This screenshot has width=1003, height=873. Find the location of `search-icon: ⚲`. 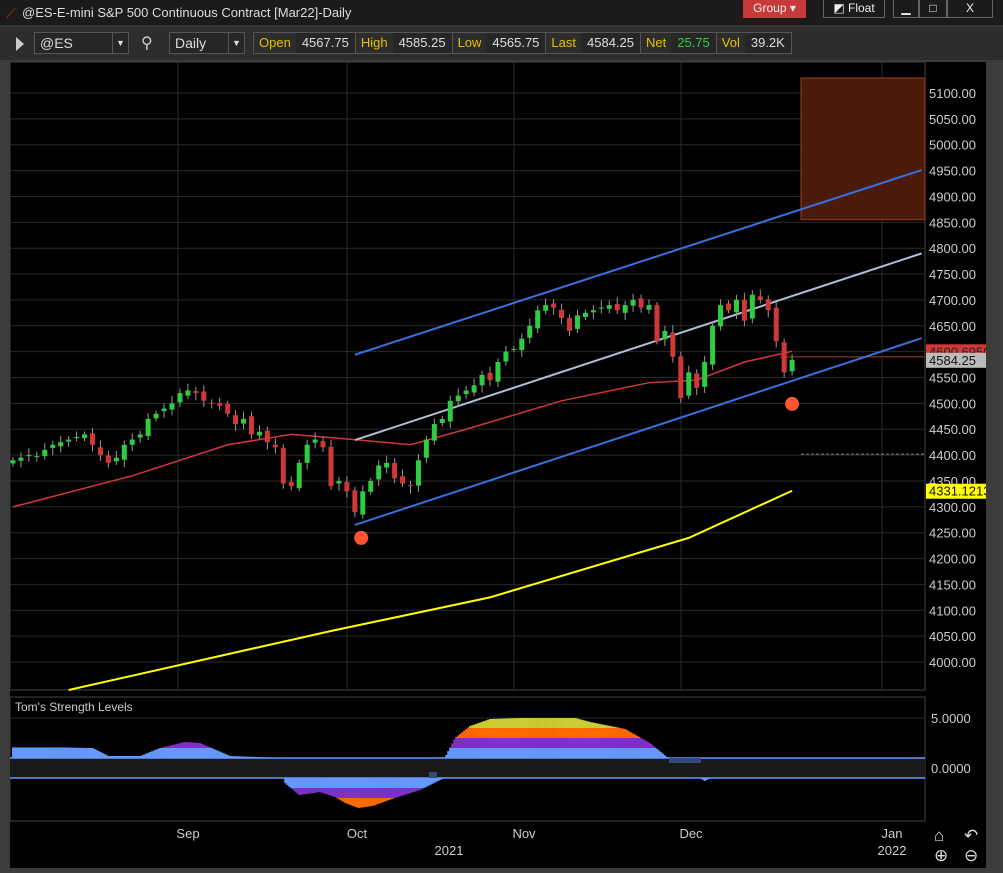

search-icon: ⚲ is located at coordinates (147, 43).